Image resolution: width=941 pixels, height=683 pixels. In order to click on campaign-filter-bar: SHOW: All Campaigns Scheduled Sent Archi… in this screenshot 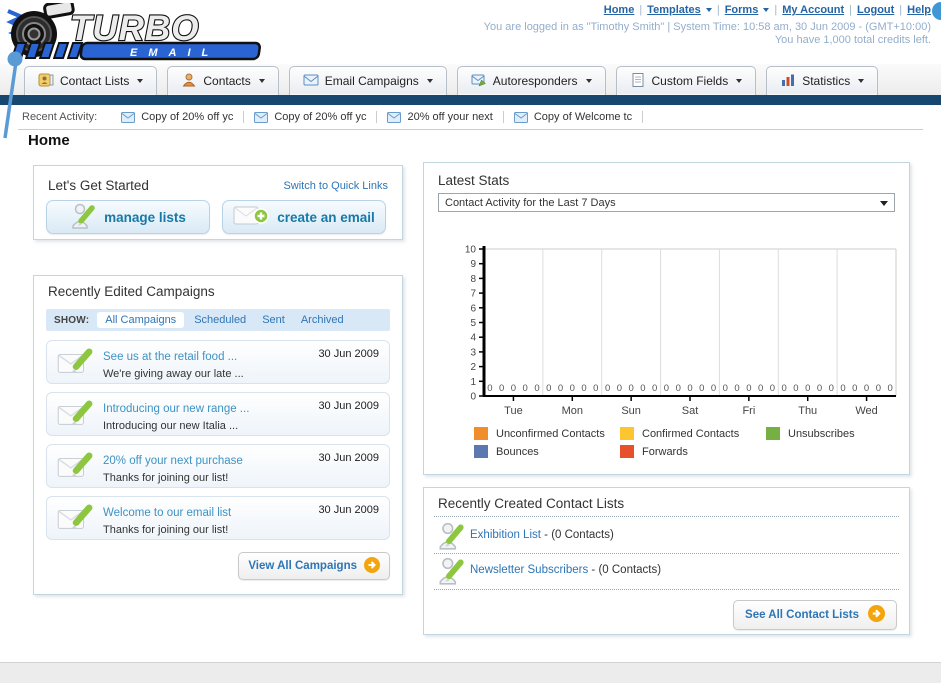, I will do `click(218, 320)`.